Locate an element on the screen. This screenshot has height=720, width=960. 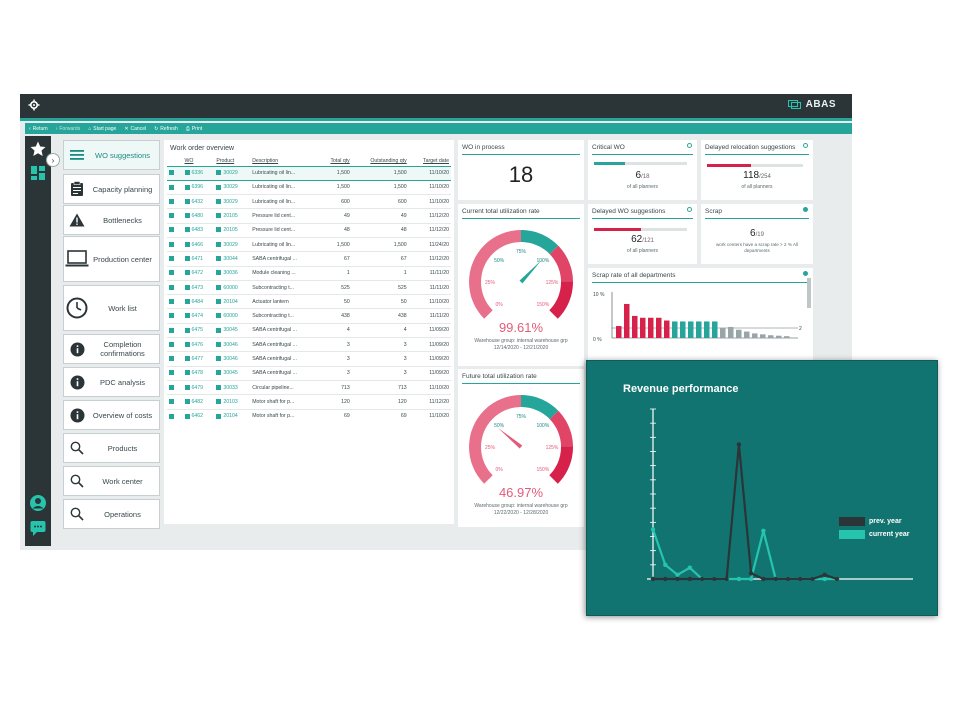
cell-product: 60000 is located at coordinates (232, 287).